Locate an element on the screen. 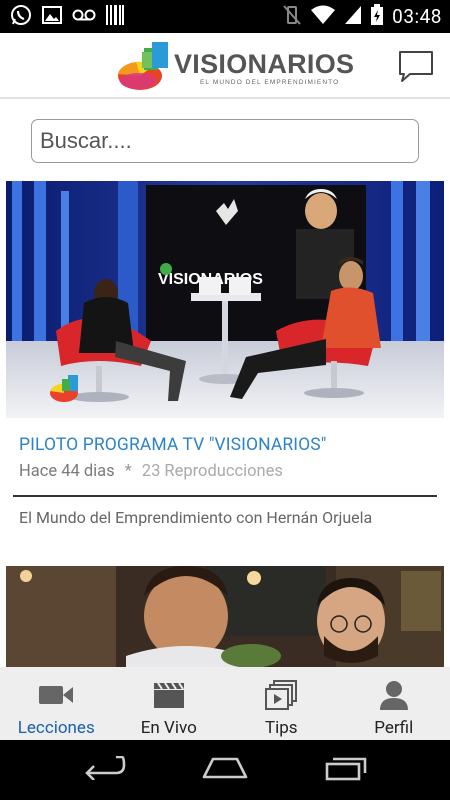 The height and width of the screenshot is (800, 450). video-thumbnail is located at coordinates (225, 616).